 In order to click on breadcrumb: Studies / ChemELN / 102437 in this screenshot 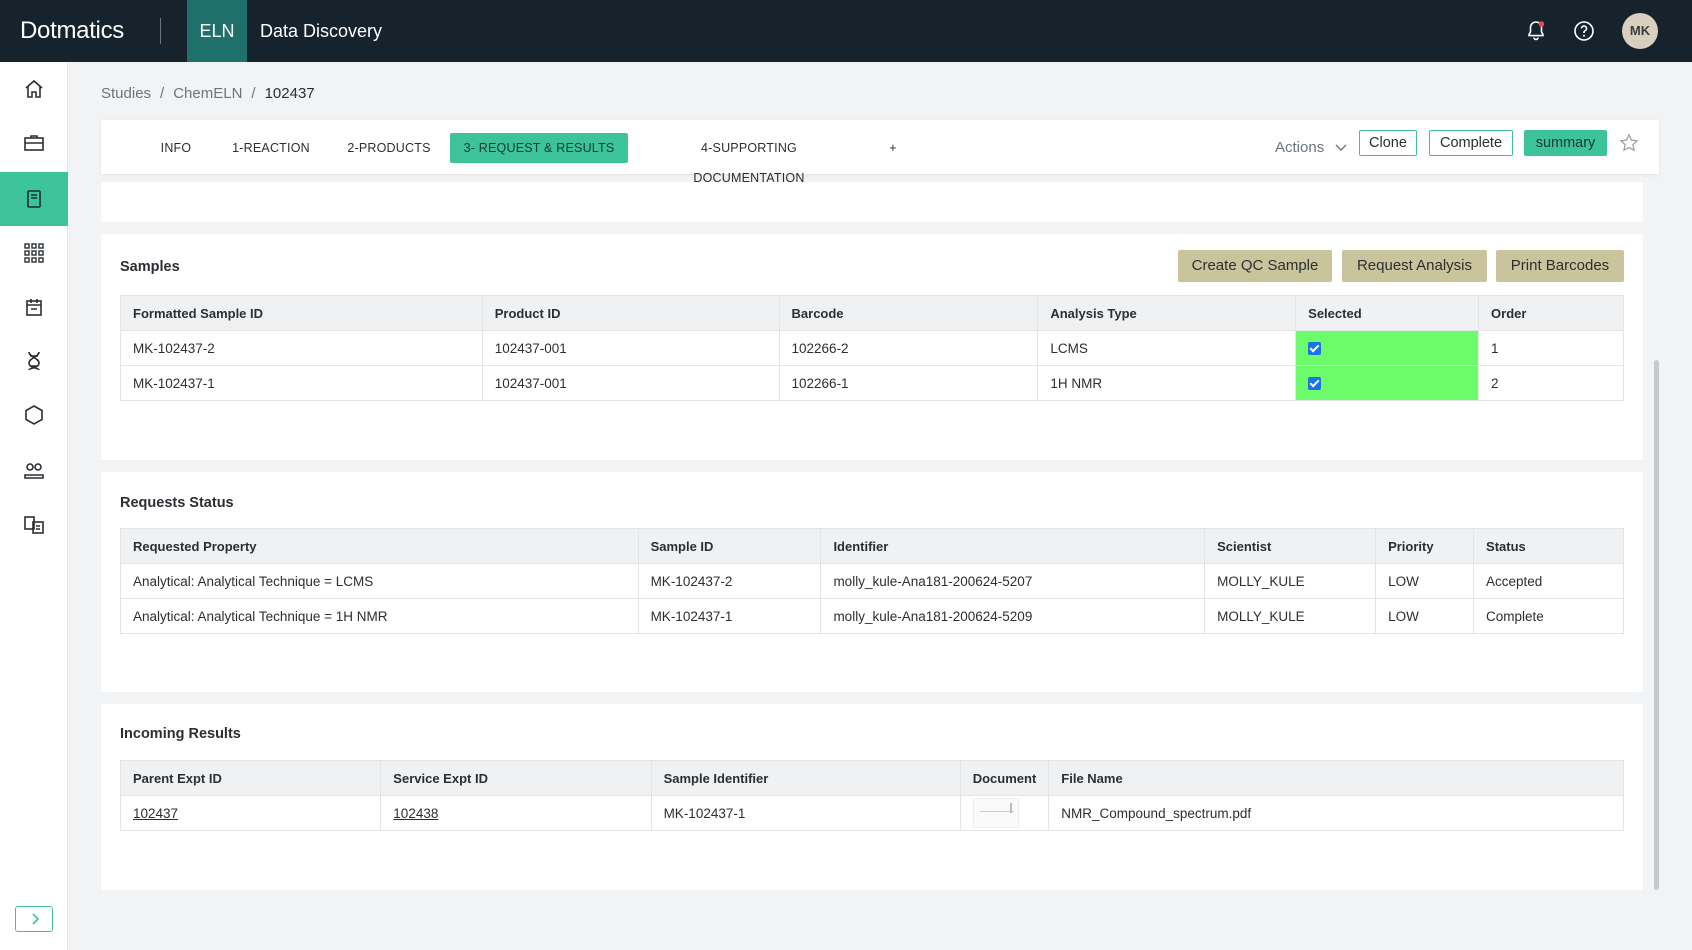, I will do `click(208, 94)`.